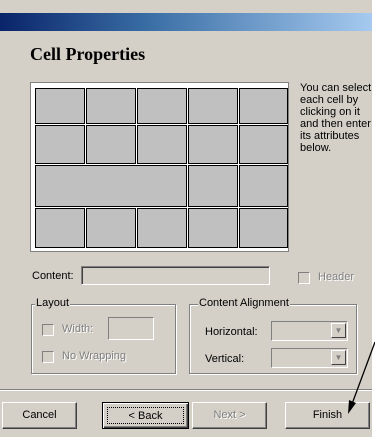  I want to click on finish-button-label: Finish, so click(327, 415).